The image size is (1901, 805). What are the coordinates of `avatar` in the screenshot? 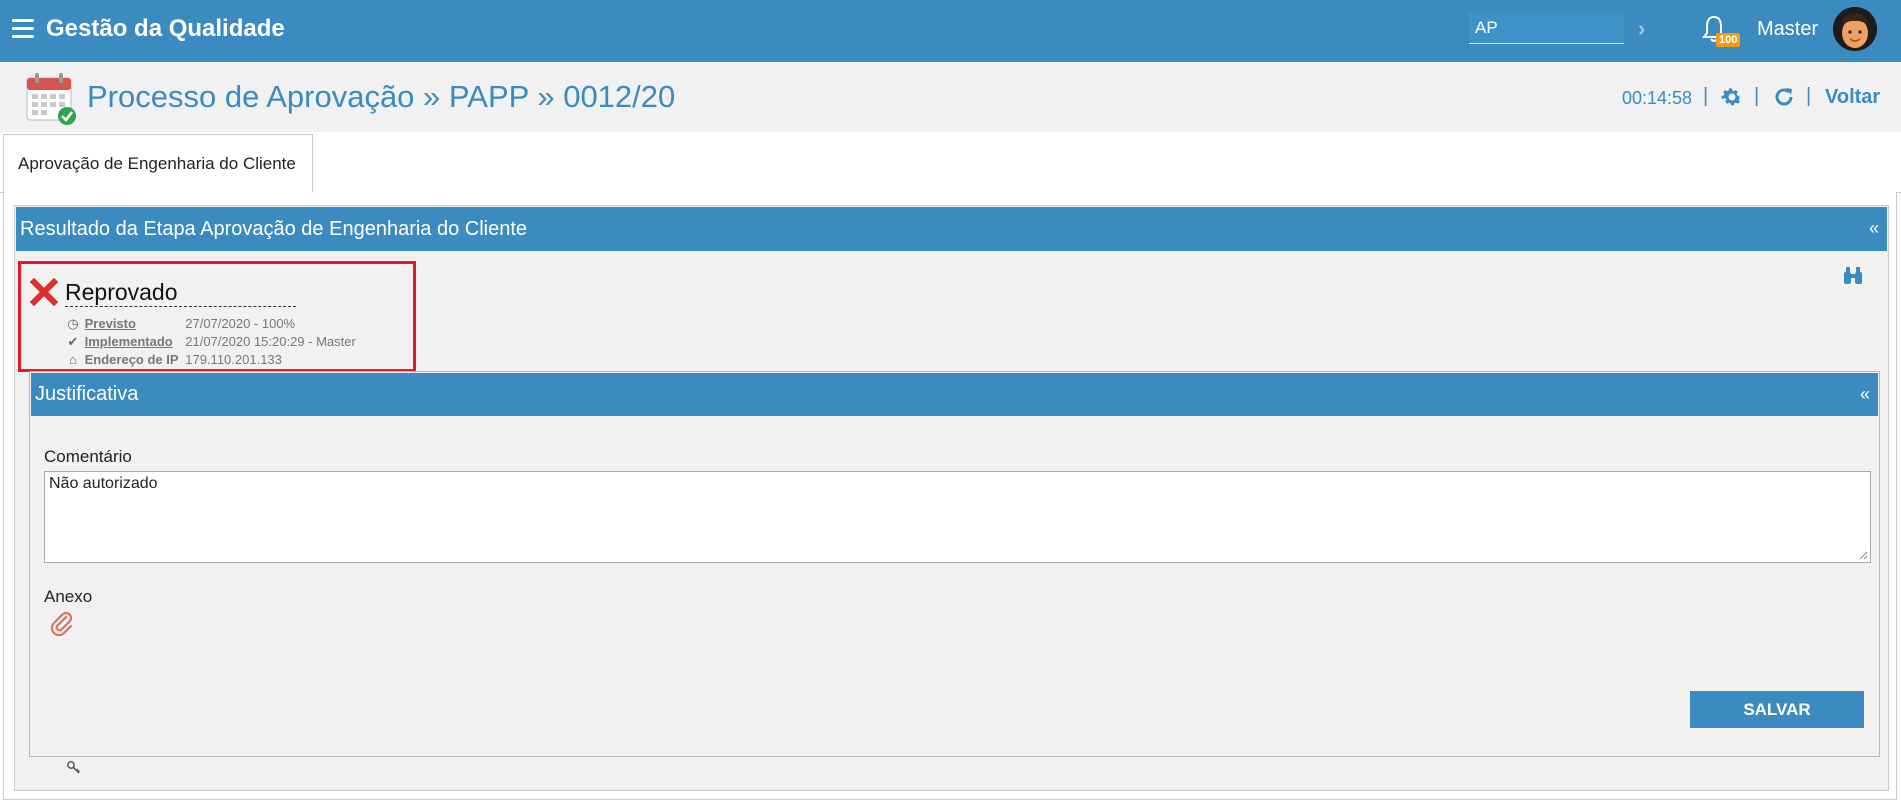 It's located at (1855, 29).